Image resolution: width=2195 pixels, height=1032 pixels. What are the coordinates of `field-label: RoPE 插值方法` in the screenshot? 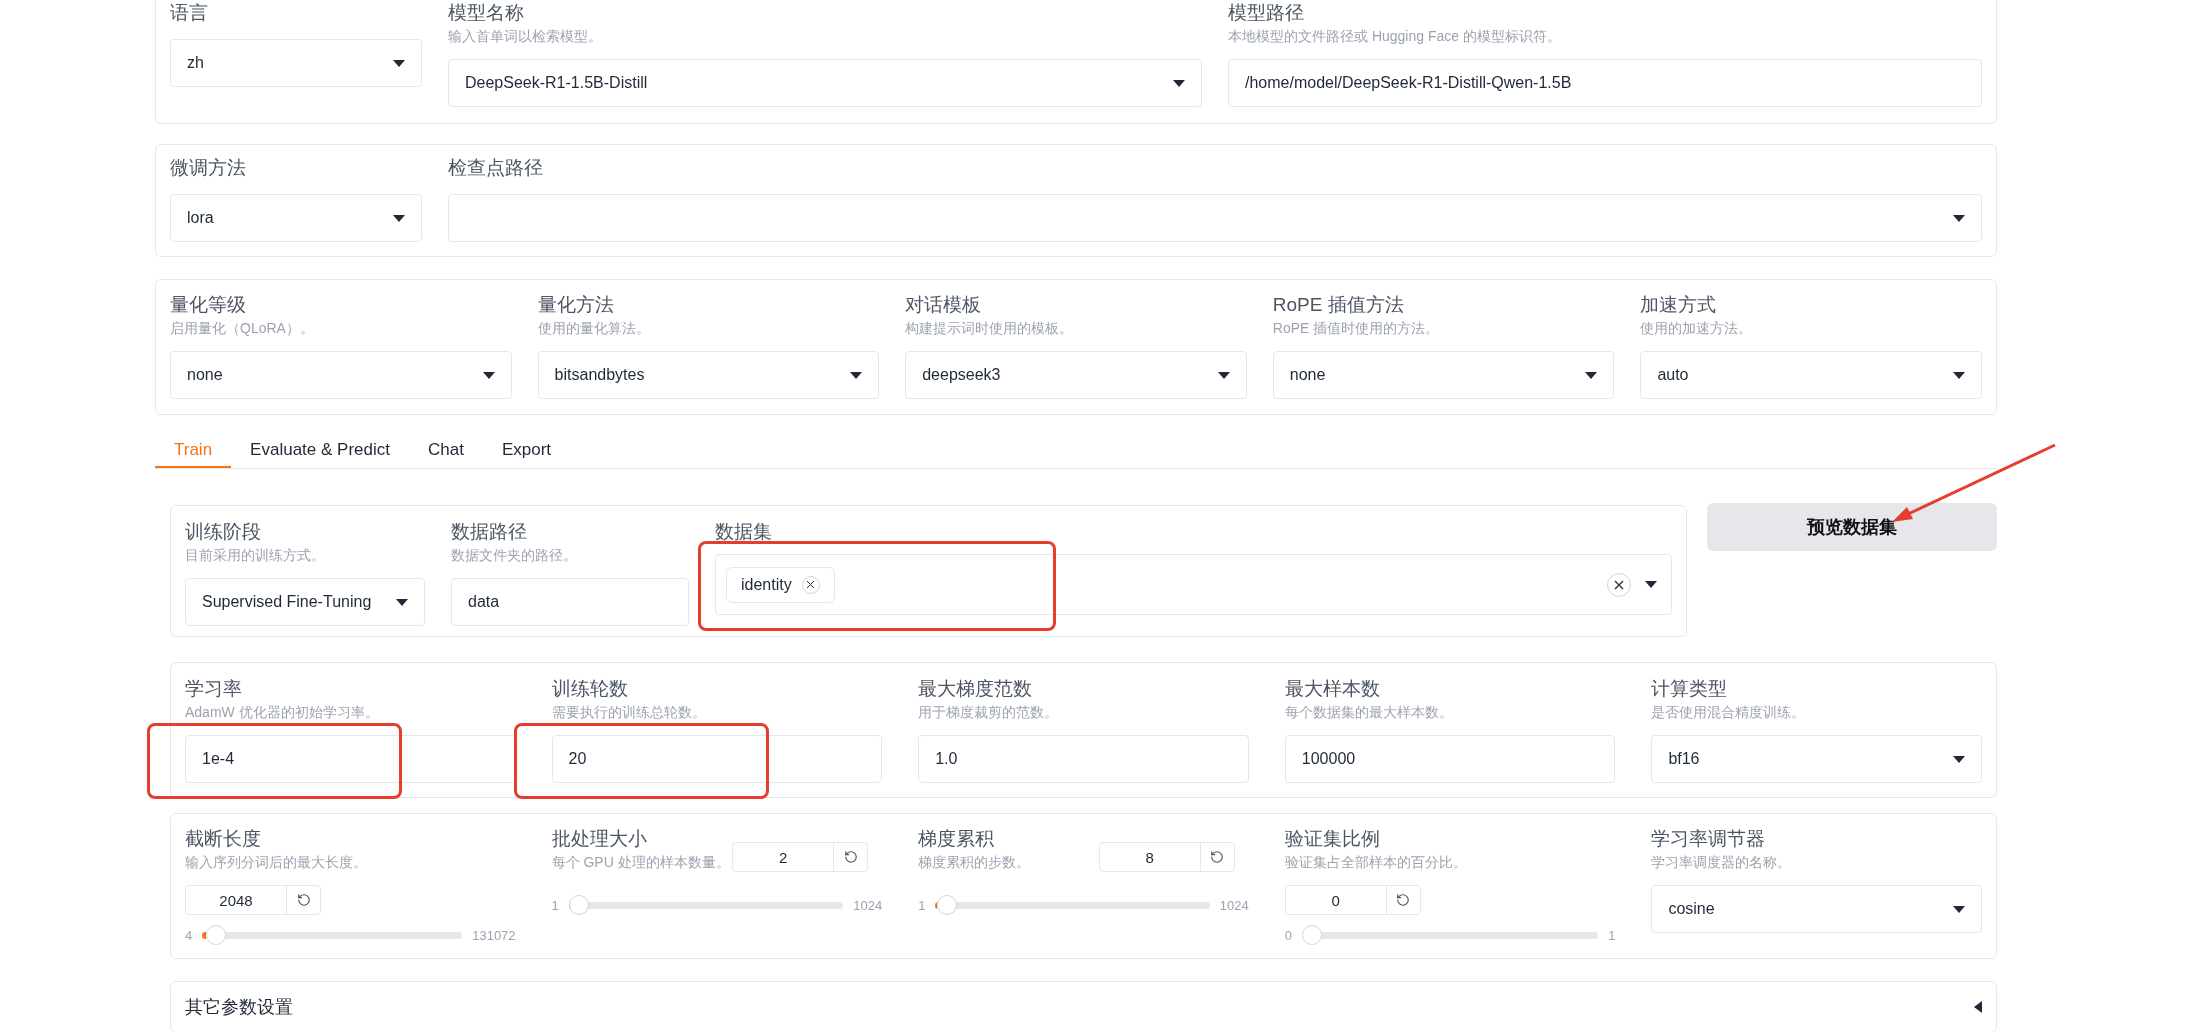 It's located at (1338, 305).